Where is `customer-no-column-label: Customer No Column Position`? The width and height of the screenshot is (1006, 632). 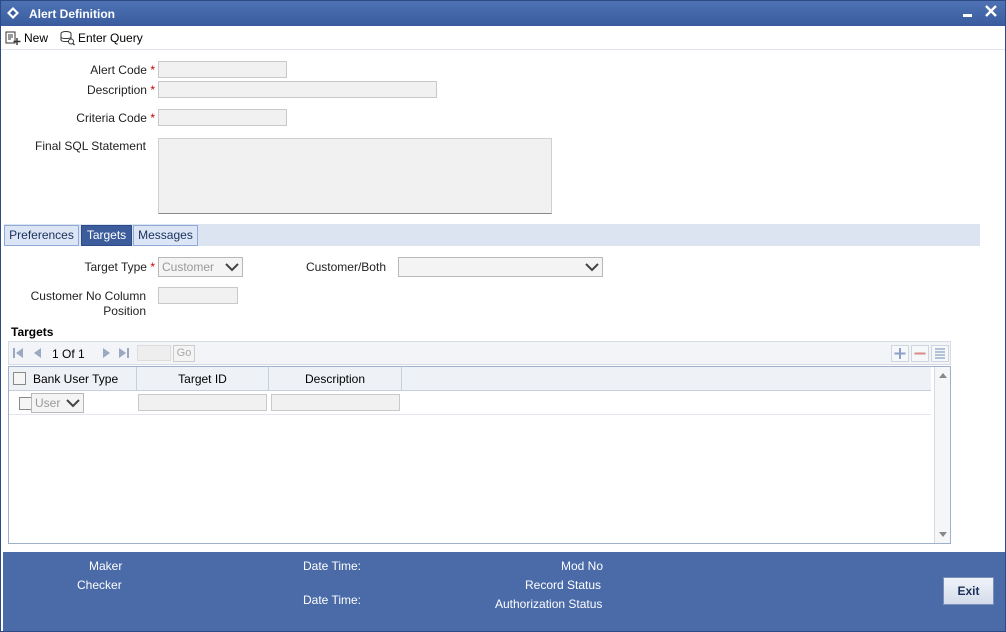
customer-no-column-label: Customer No Column Position is located at coordinates (78, 303).